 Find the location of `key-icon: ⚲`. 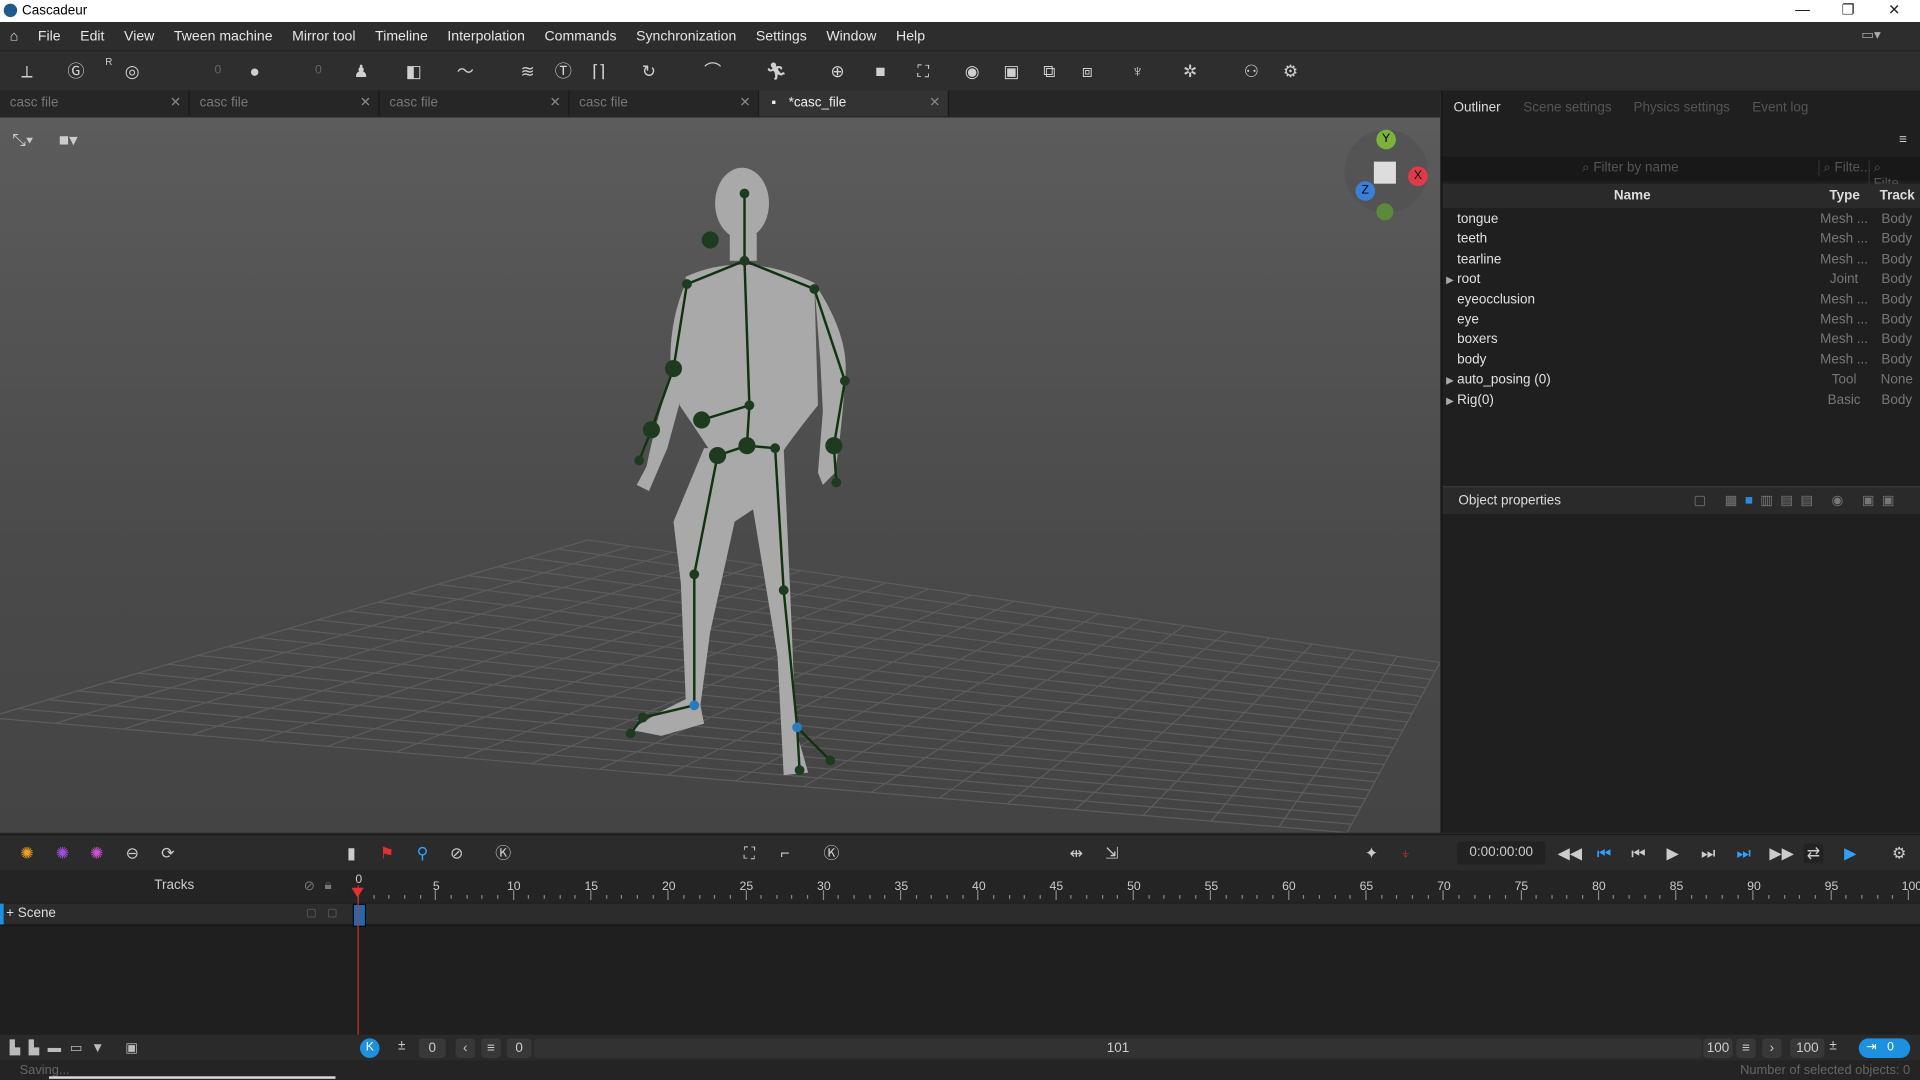

key-icon: ⚲ is located at coordinates (423, 854).